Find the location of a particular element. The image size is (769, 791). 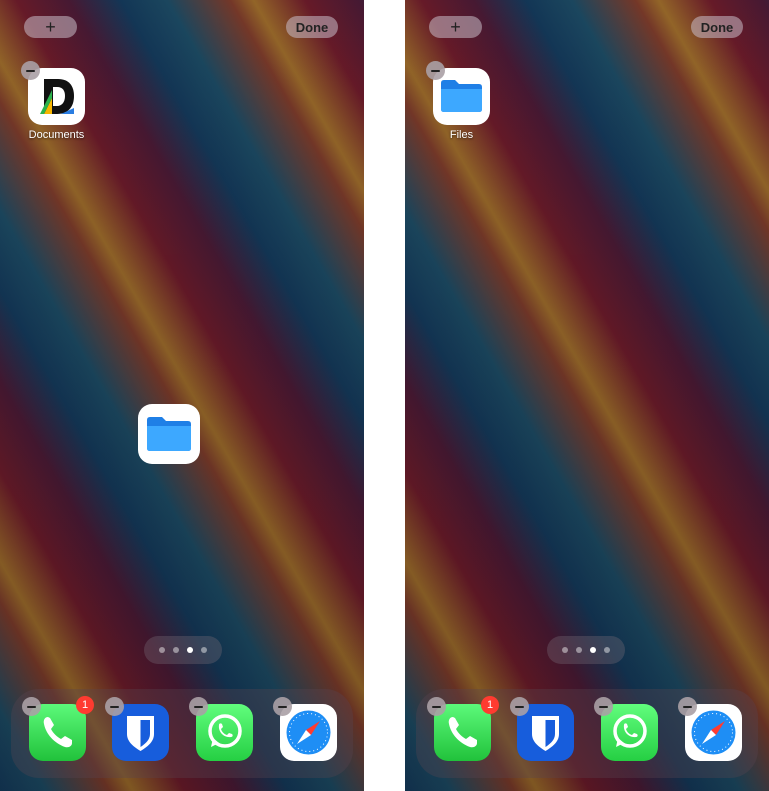

app-documents: Documents is located at coordinates (53, 101).